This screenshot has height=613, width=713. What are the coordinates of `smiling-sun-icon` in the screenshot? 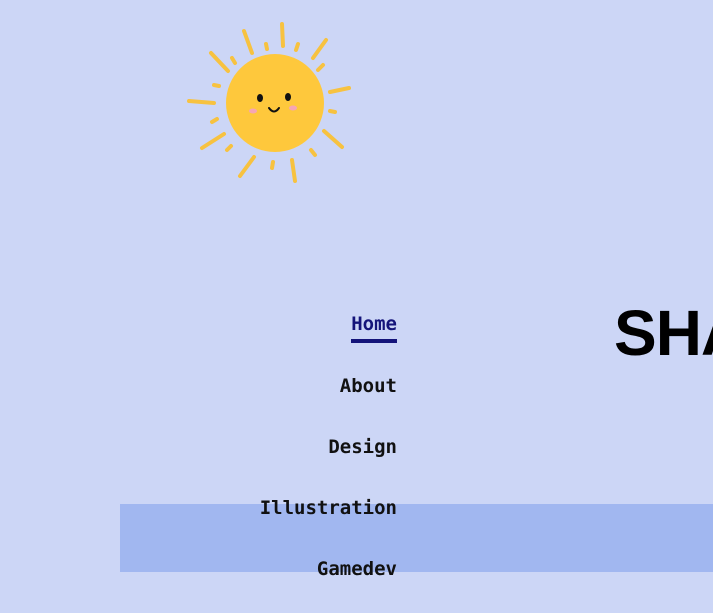 It's located at (269, 102).